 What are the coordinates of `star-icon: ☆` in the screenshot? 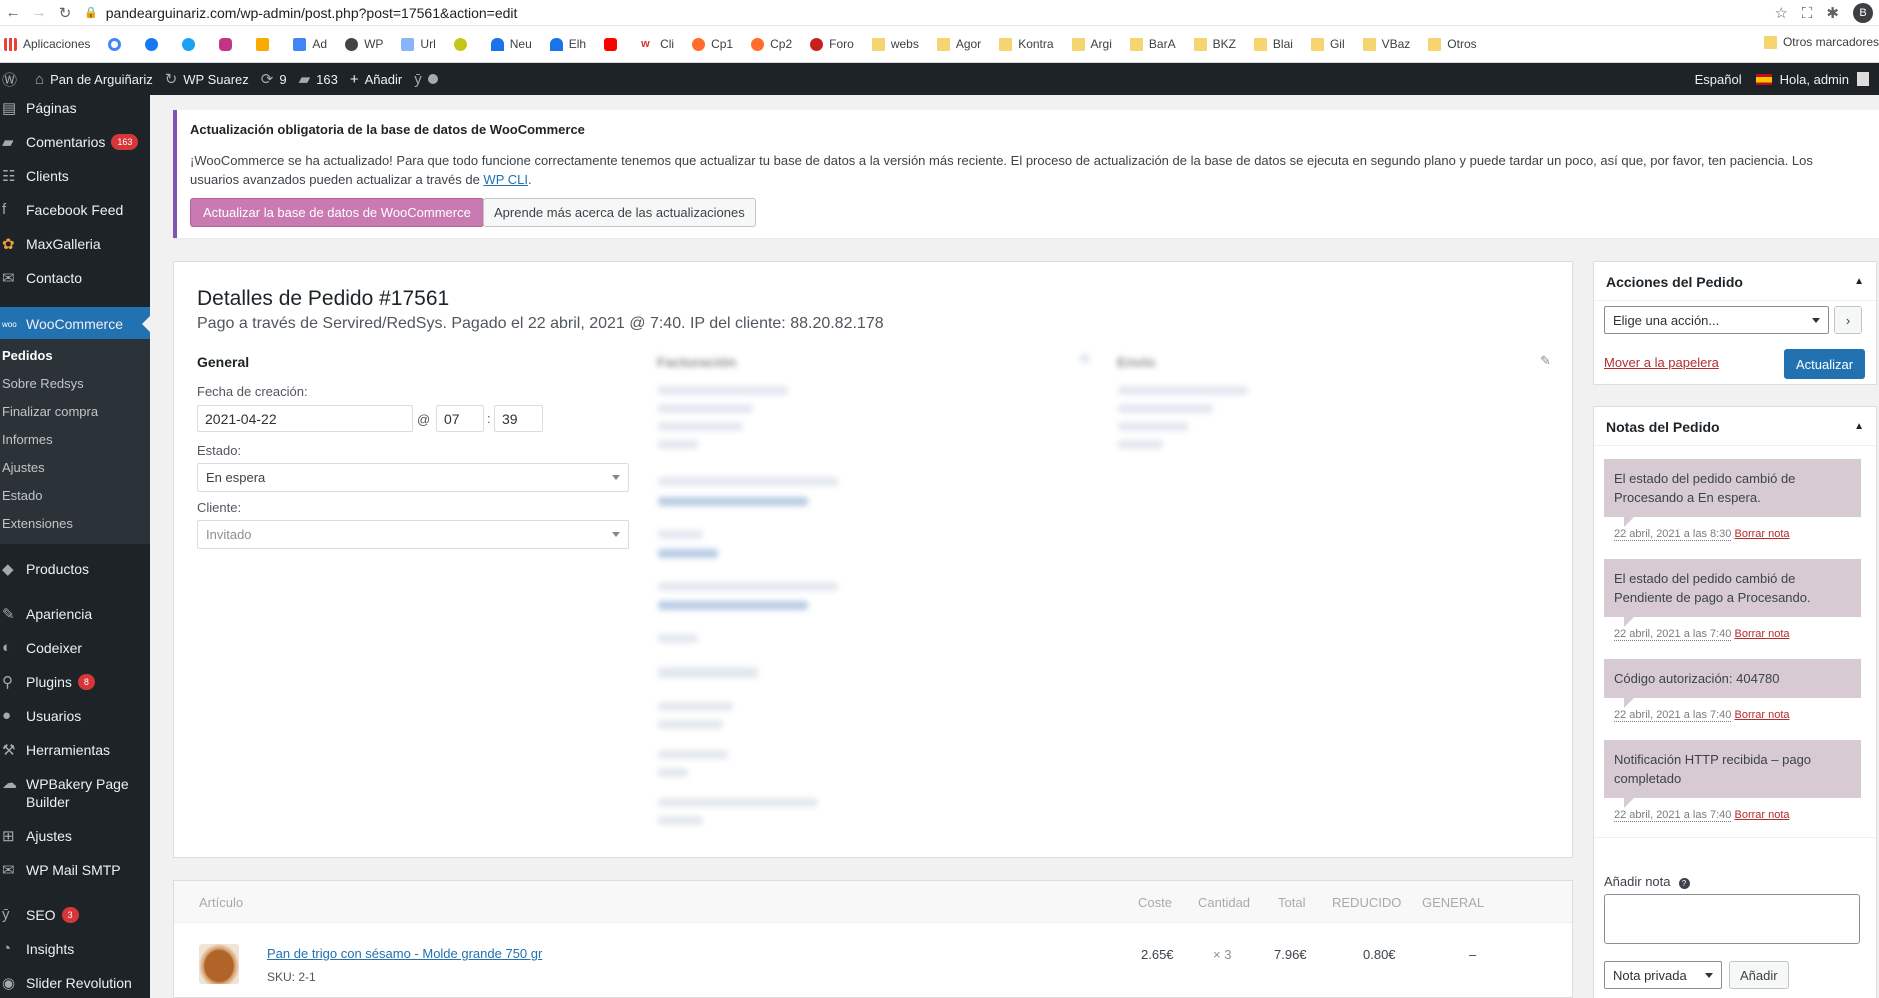 It's located at (1780, 13).